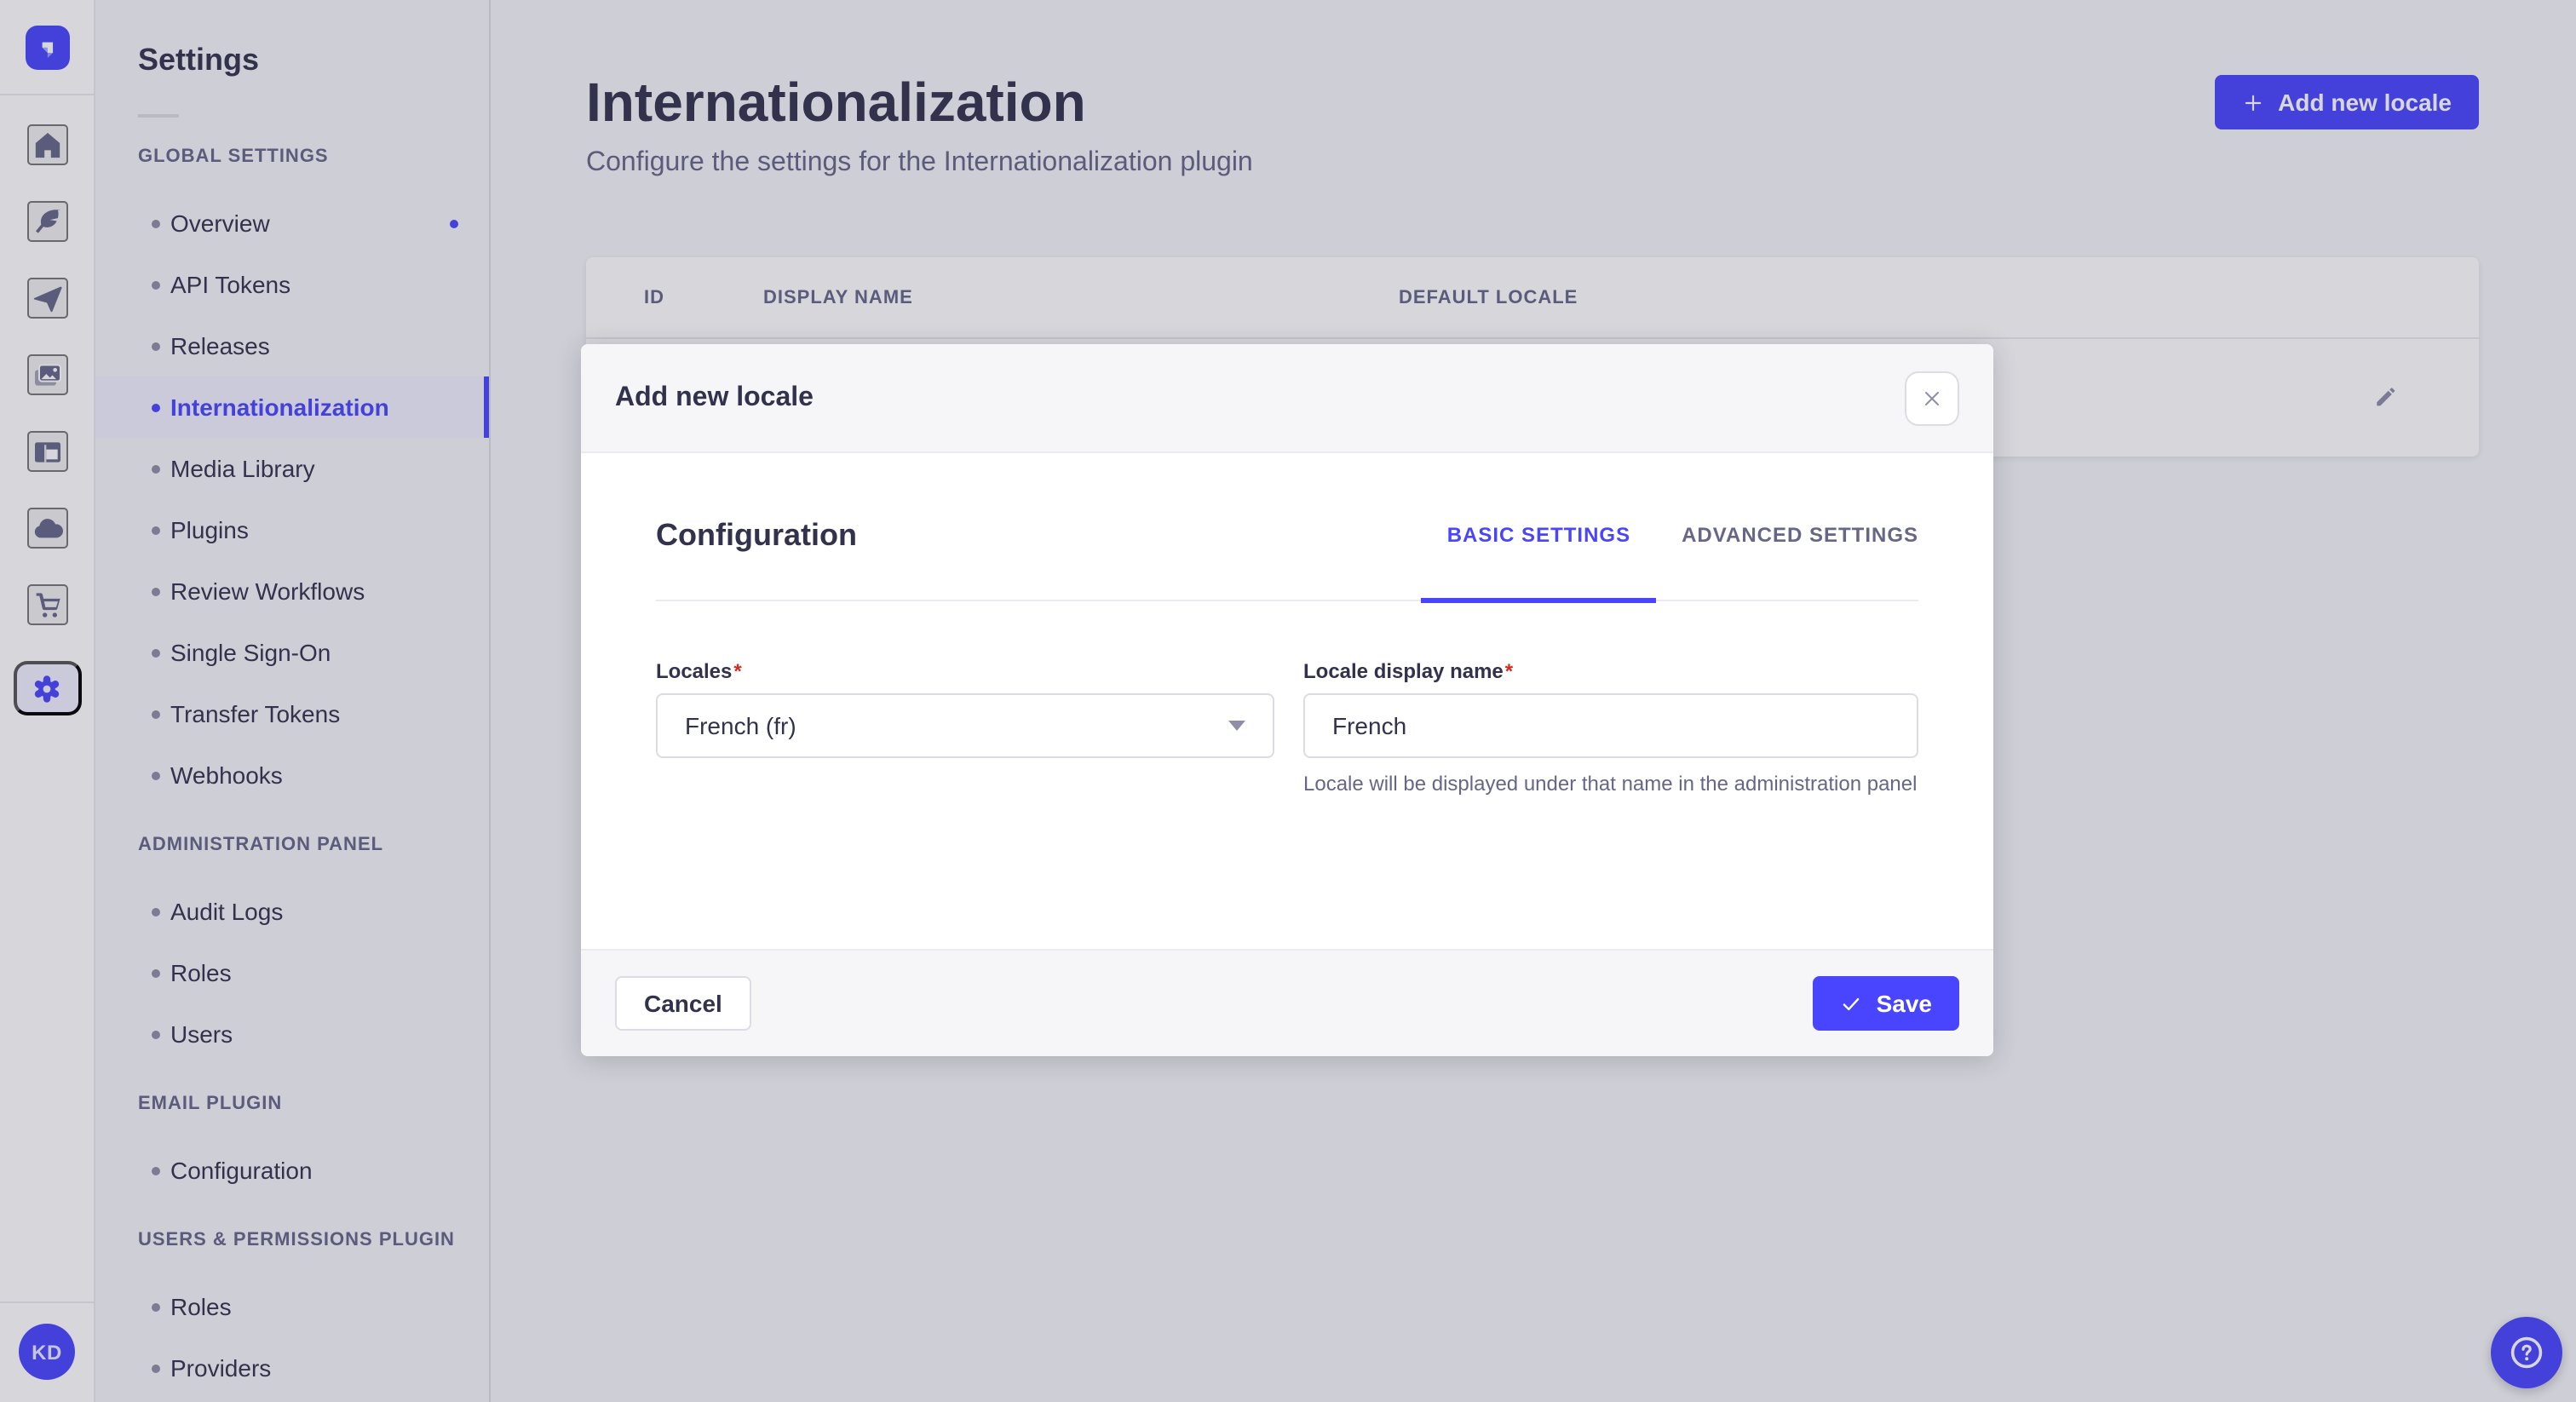 The image size is (2576, 1402). What do you see at coordinates (715, 396) in the screenshot?
I see `modal-title: Add new locale` at bounding box center [715, 396].